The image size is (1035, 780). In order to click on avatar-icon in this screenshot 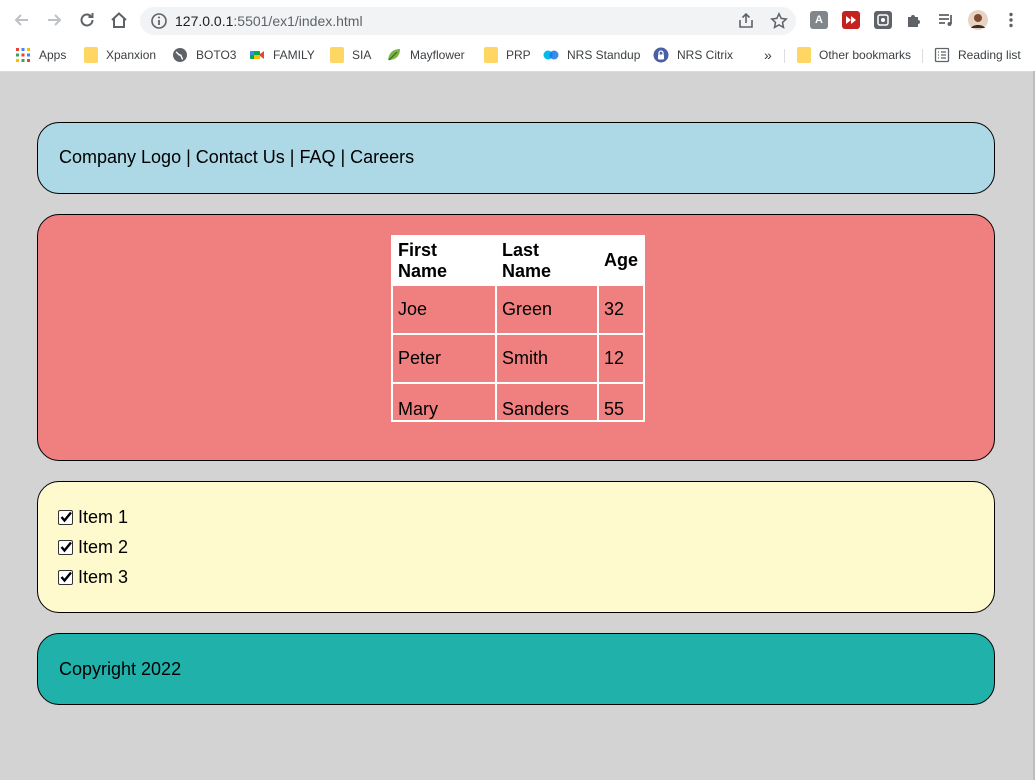, I will do `click(978, 20)`.